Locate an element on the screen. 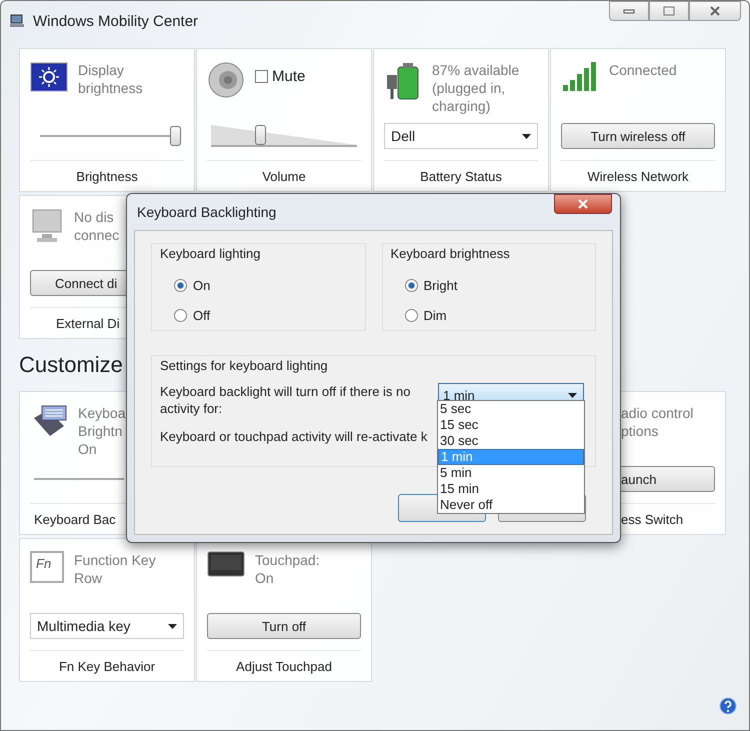 The height and width of the screenshot is (731, 750). tile-title: Fn Key Behavior is located at coordinates (107, 665).